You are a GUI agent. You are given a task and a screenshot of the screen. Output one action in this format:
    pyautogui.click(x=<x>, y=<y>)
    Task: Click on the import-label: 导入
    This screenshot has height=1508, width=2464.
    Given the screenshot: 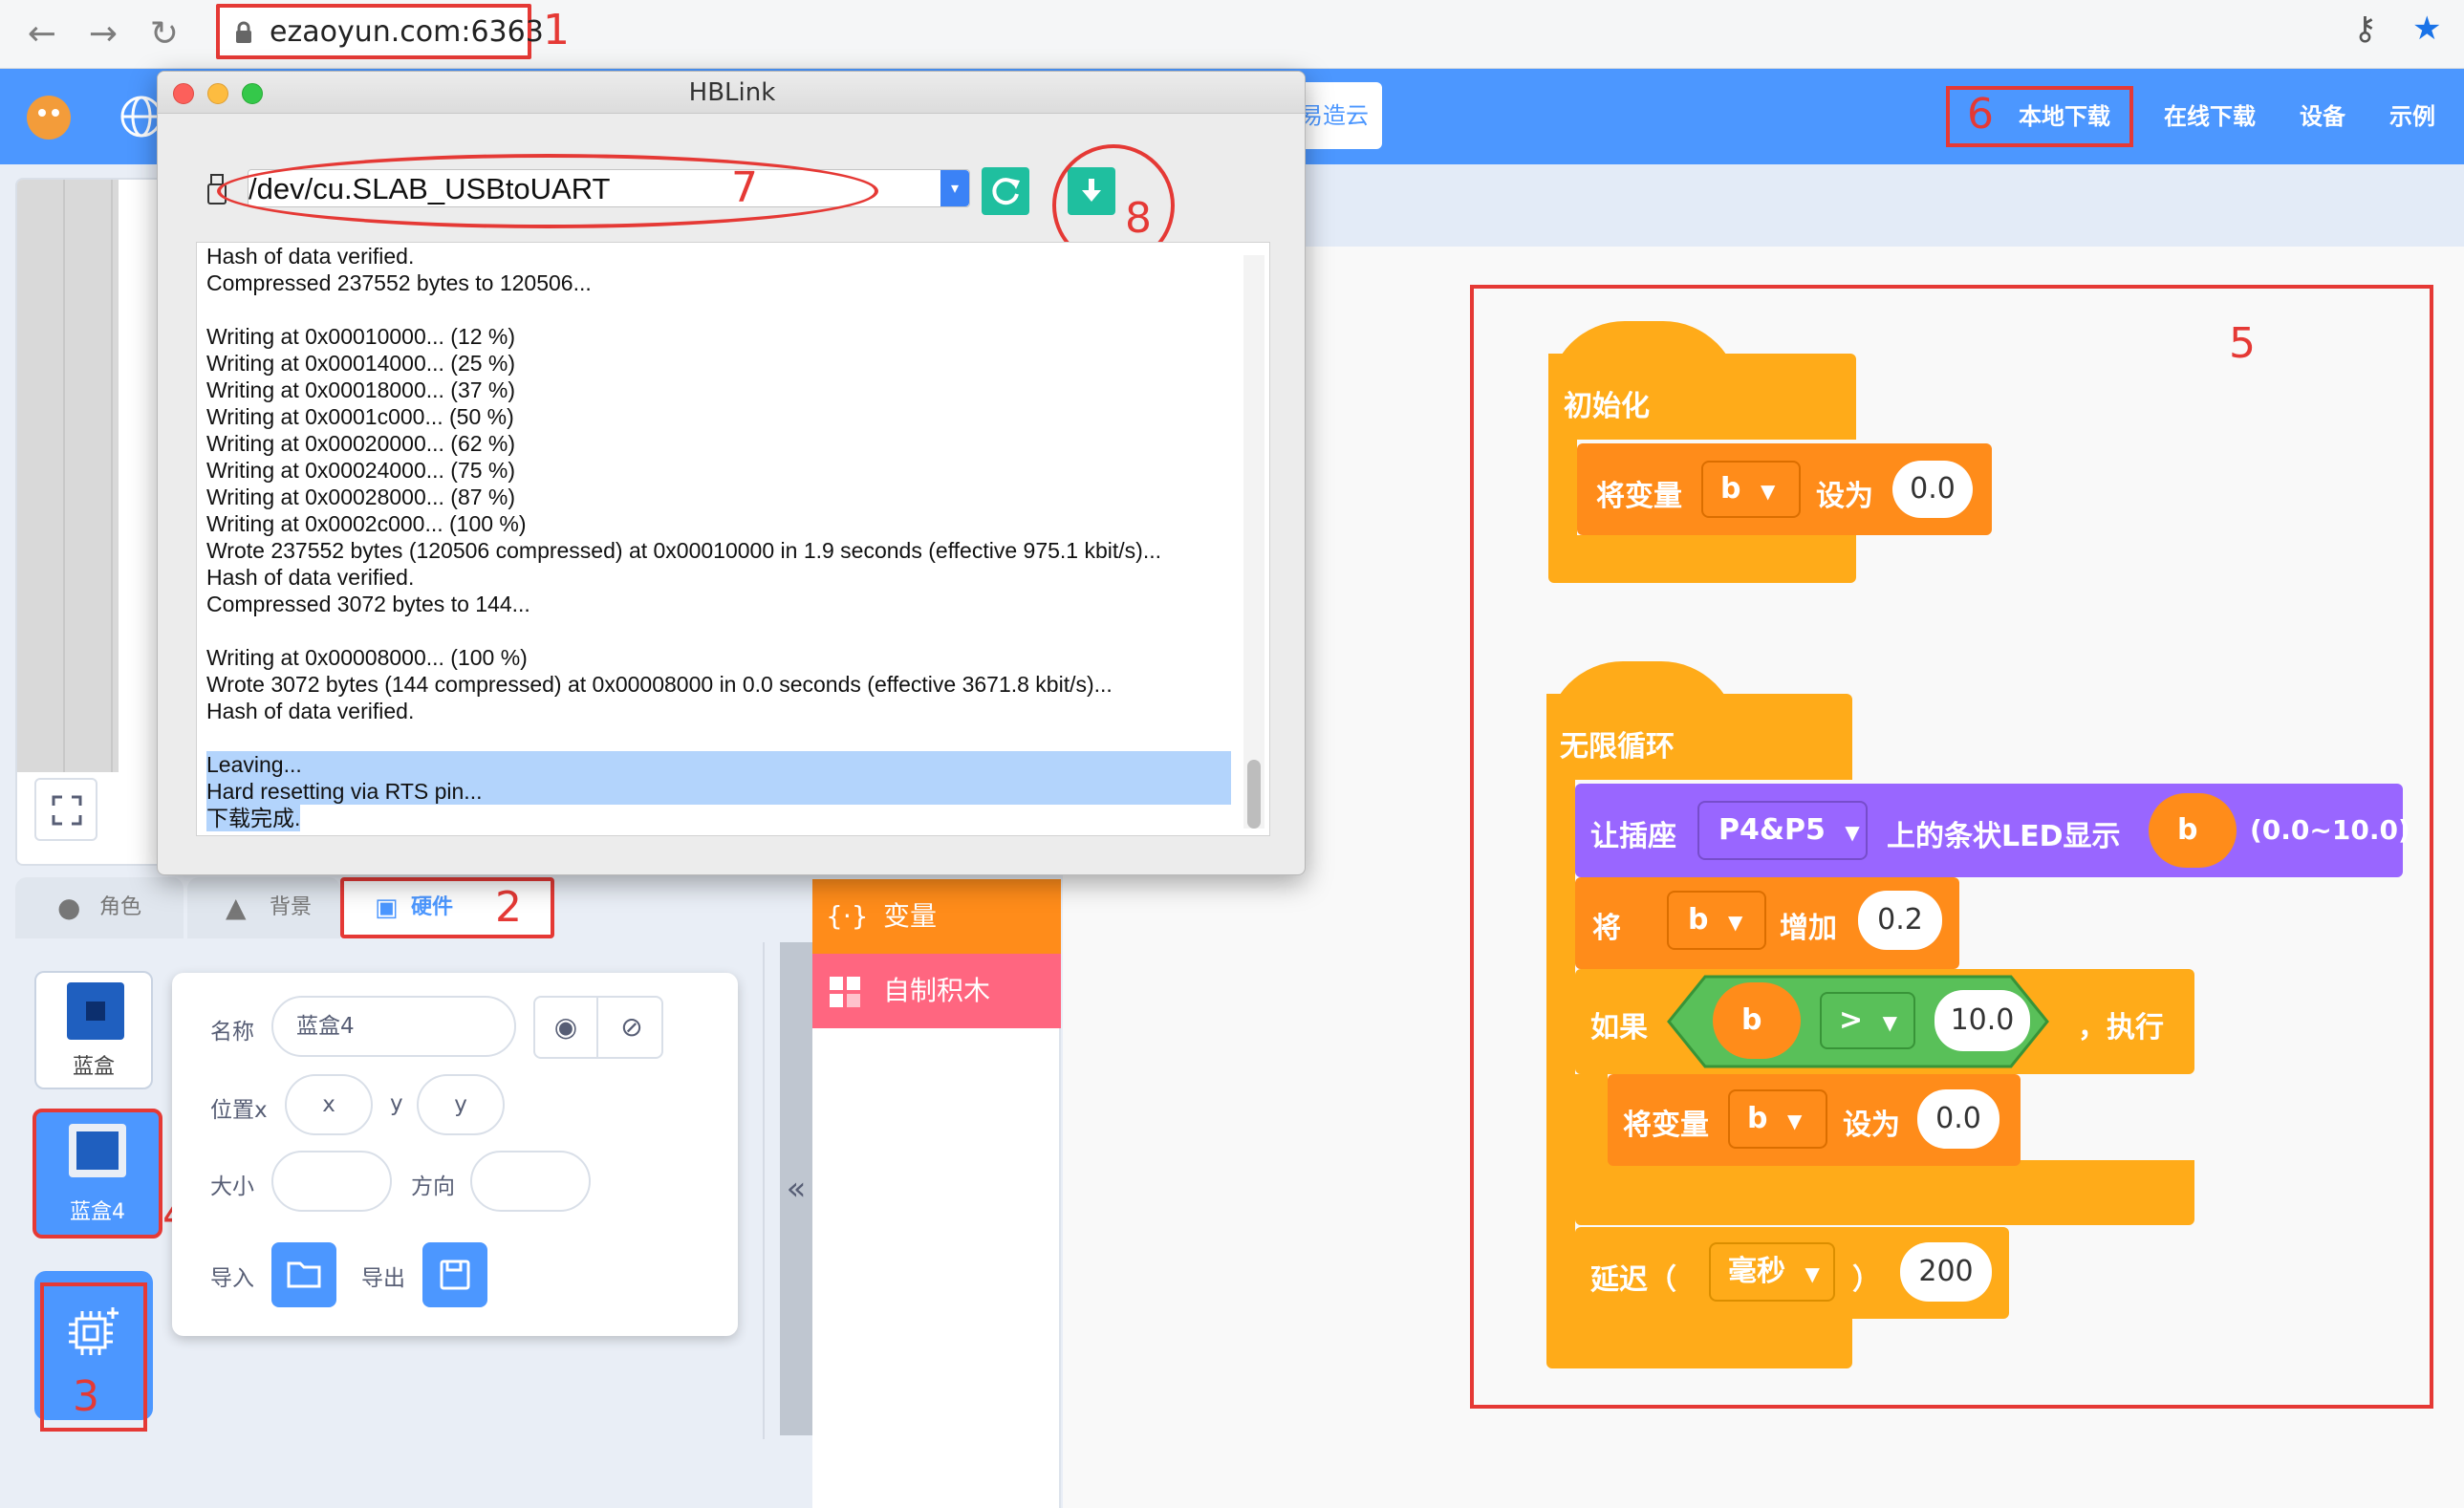 What is the action you would take?
    pyautogui.click(x=232, y=1278)
    